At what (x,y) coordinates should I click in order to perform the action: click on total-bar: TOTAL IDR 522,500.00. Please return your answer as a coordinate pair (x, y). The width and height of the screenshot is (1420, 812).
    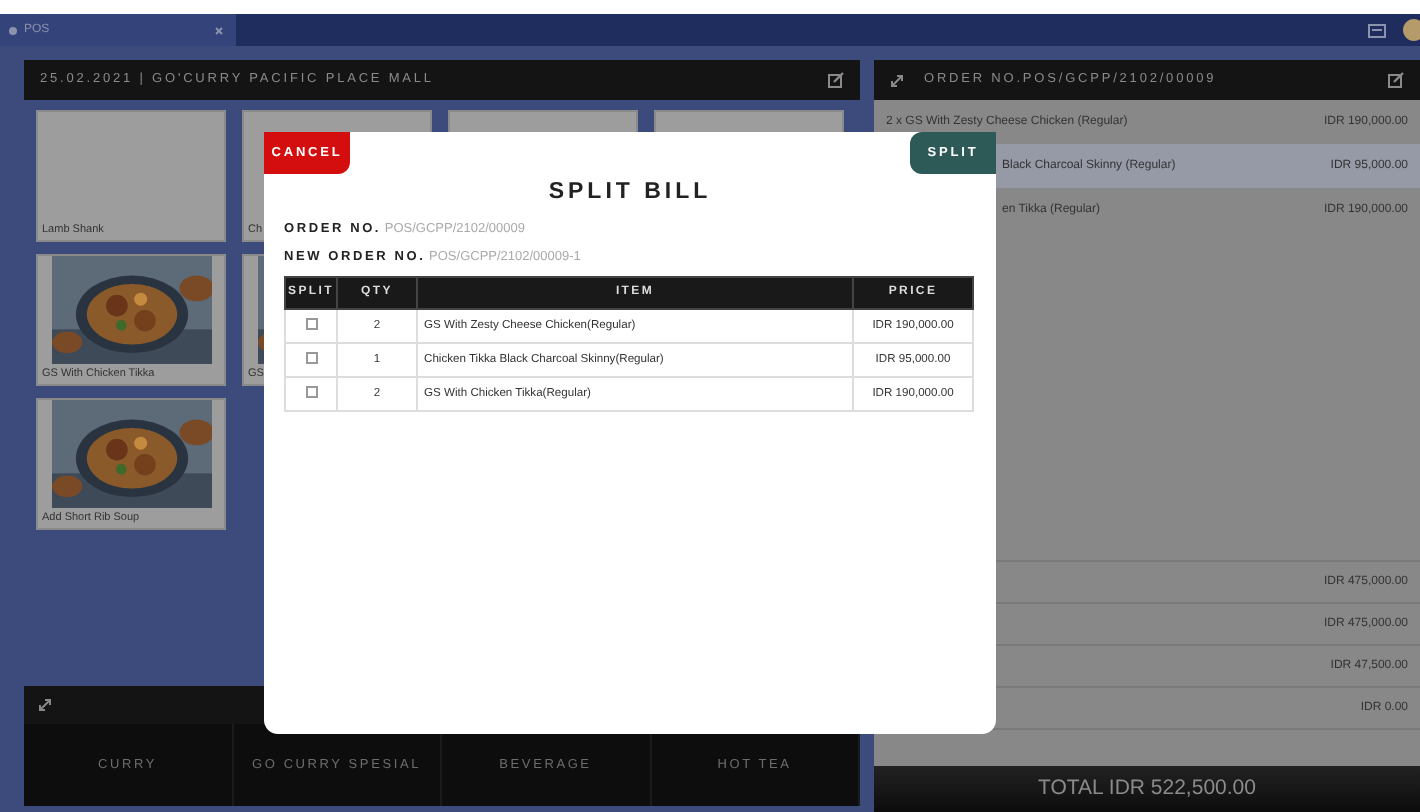
    Looking at the image, I should click on (1147, 789).